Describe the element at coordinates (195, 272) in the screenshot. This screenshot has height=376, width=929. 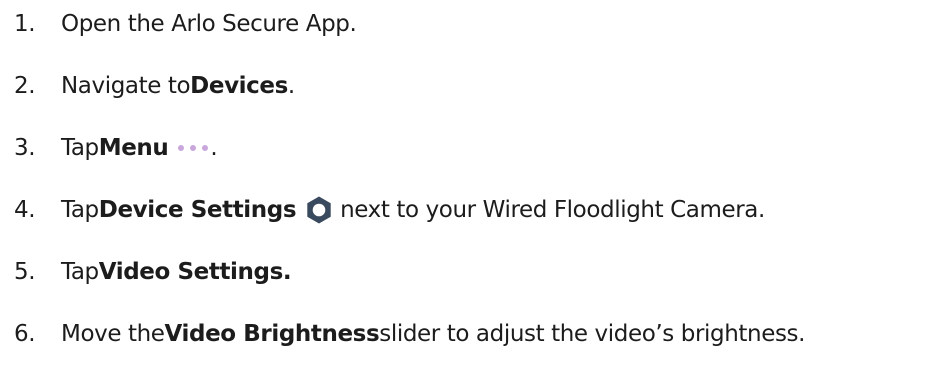
I see `step-bold-term: Video Settings.` at that location.